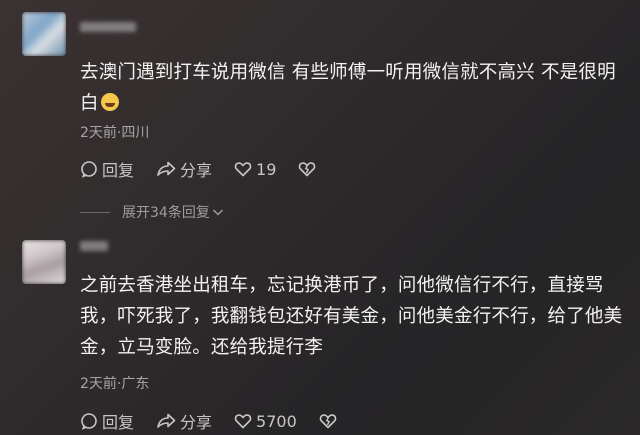 This screenshot has width=640, height=435. I want to click on comment-meta: 2天前·广东, so click(115, 384).